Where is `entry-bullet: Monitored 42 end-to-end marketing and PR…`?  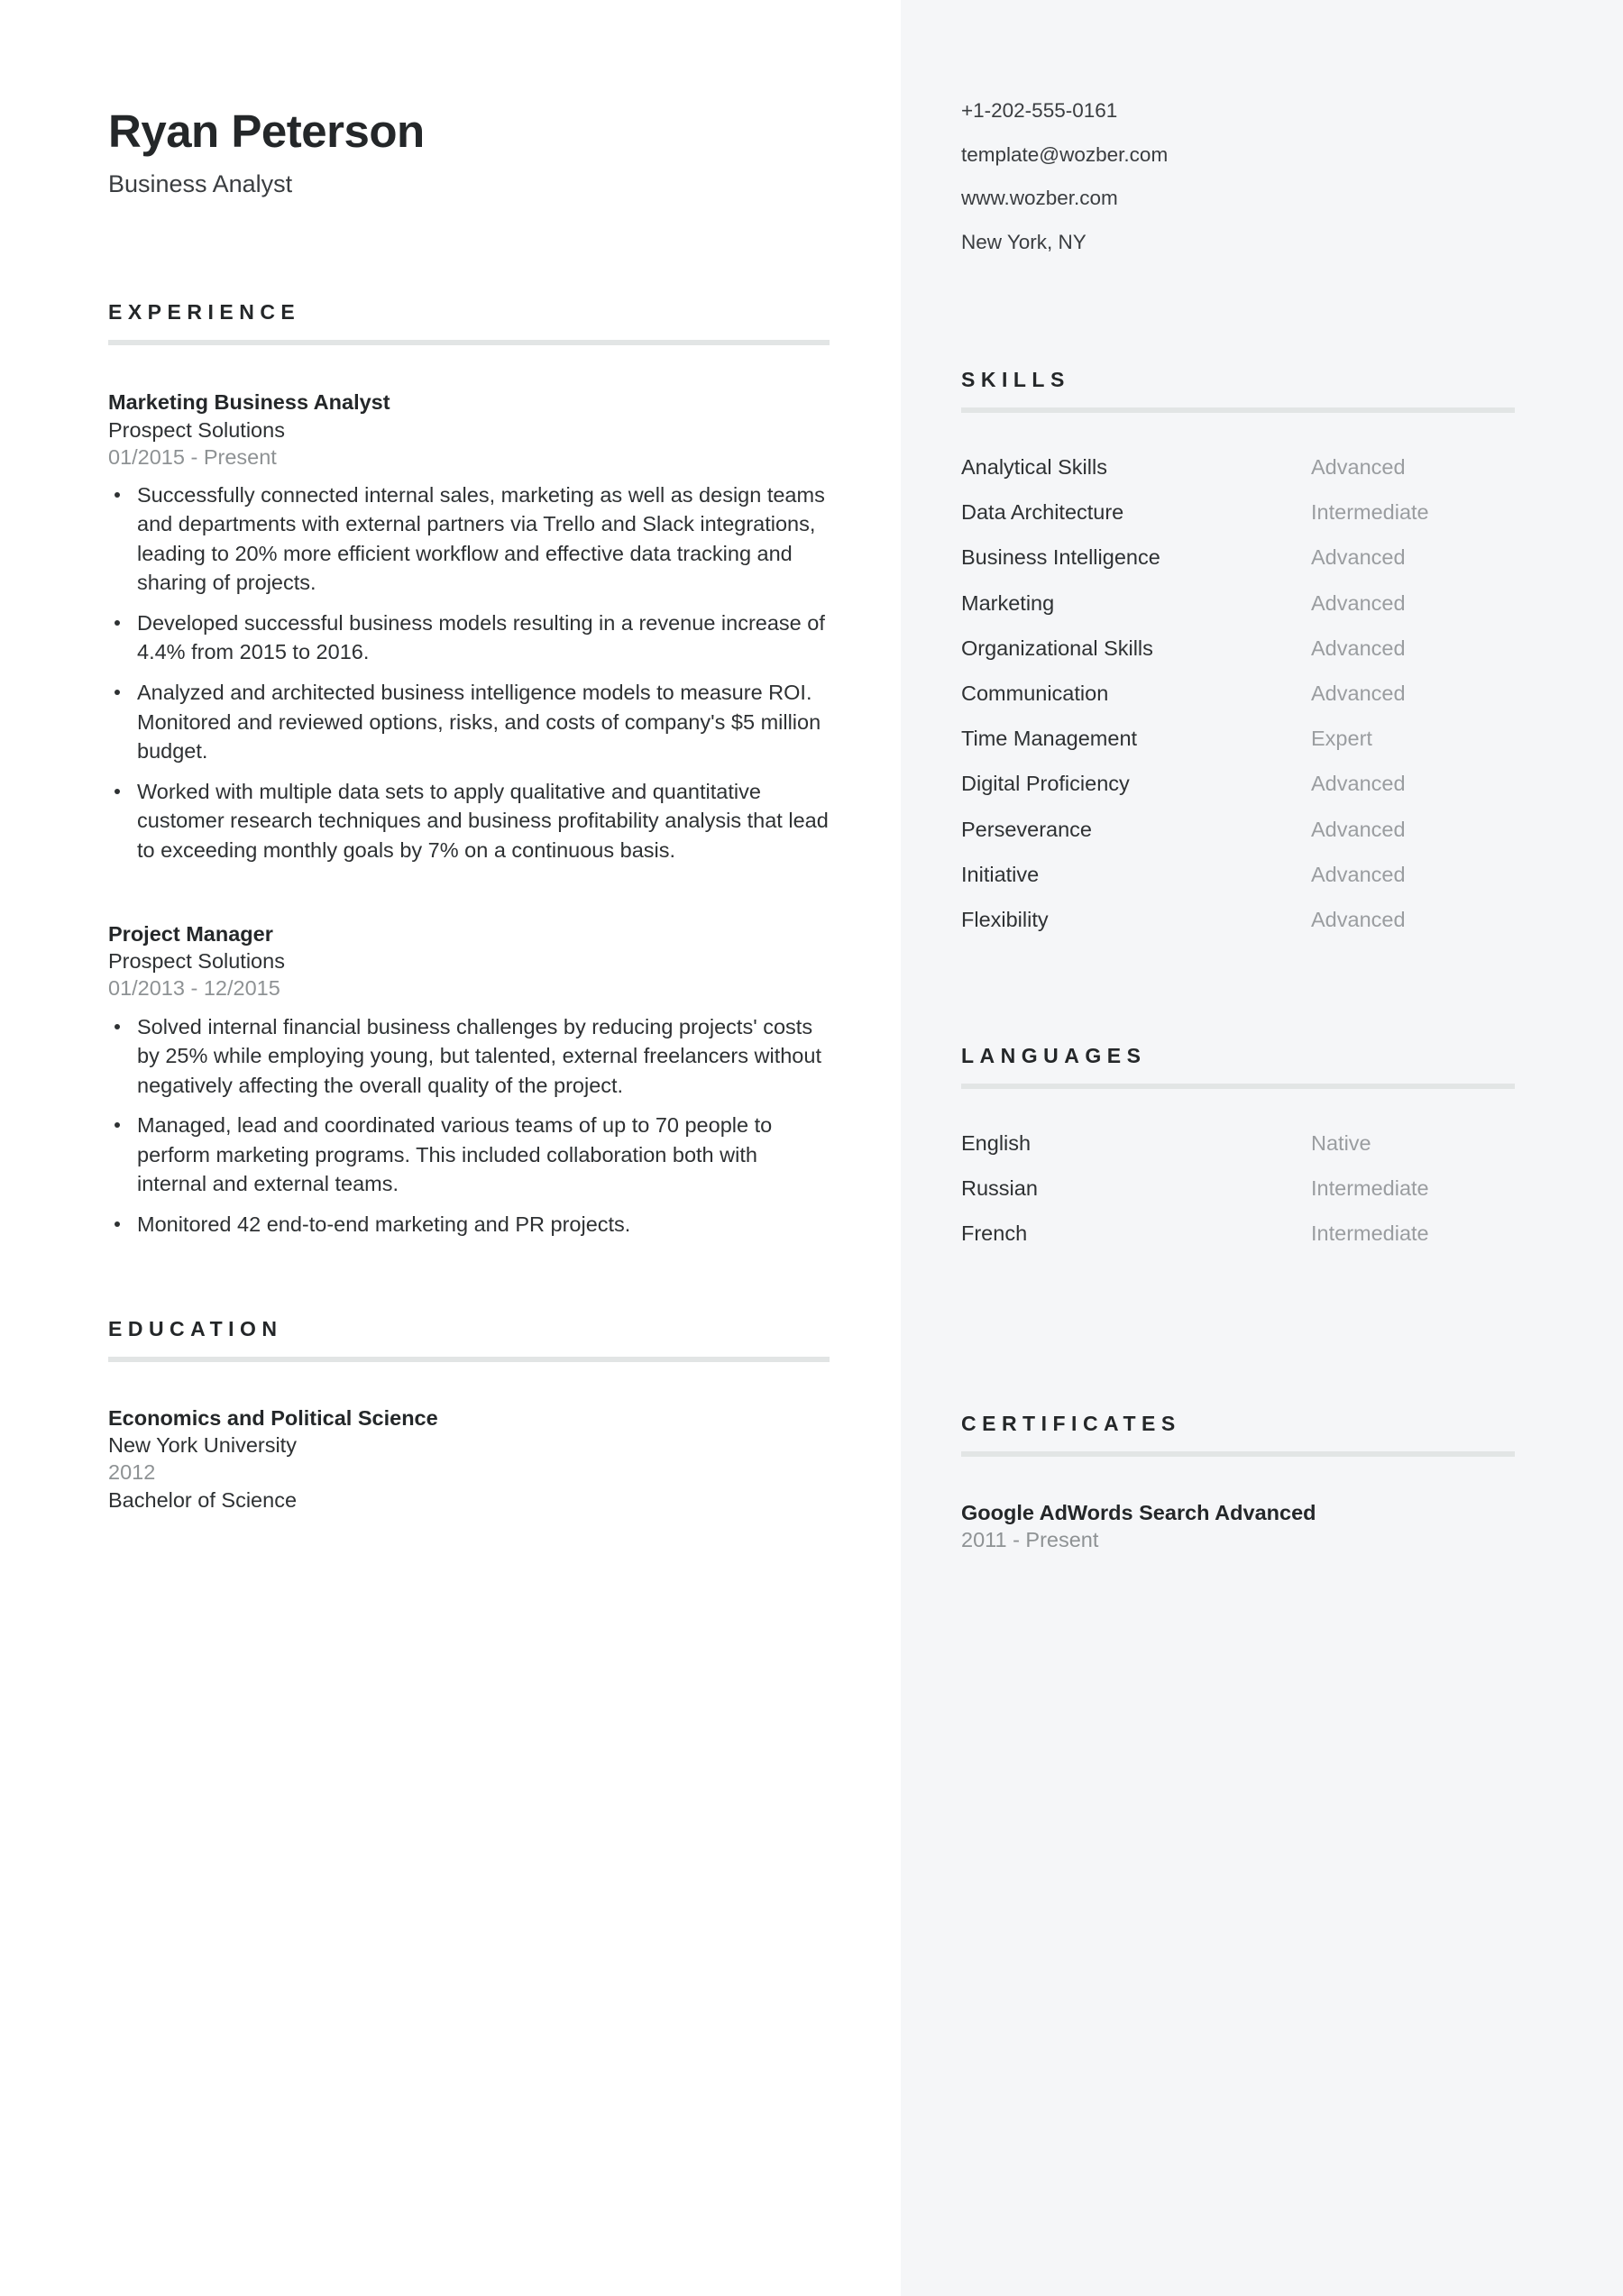
entry-bullet: Monitored 42 end-to-end marketing and PR… is located at coordinates (469, 1224).